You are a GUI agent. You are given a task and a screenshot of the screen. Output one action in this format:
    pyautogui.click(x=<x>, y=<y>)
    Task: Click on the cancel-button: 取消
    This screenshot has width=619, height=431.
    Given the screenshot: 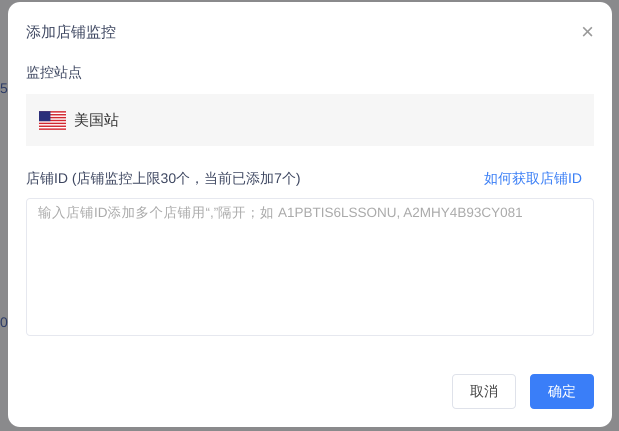 What is the action you would take?
    pyautogui.click(x=484, y=391)
    